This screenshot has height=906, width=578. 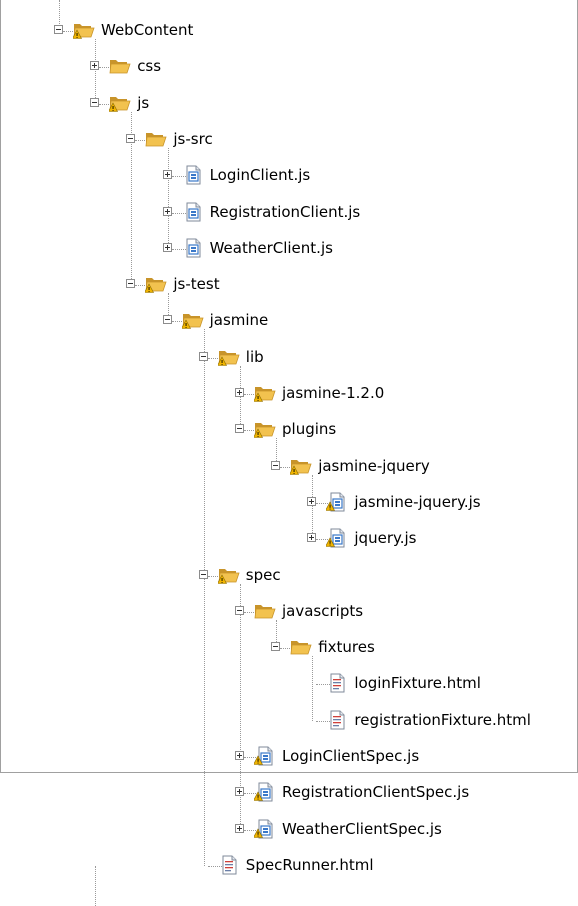 I want to click on tree-item-label: jasmine, so click(x=239, y=320).